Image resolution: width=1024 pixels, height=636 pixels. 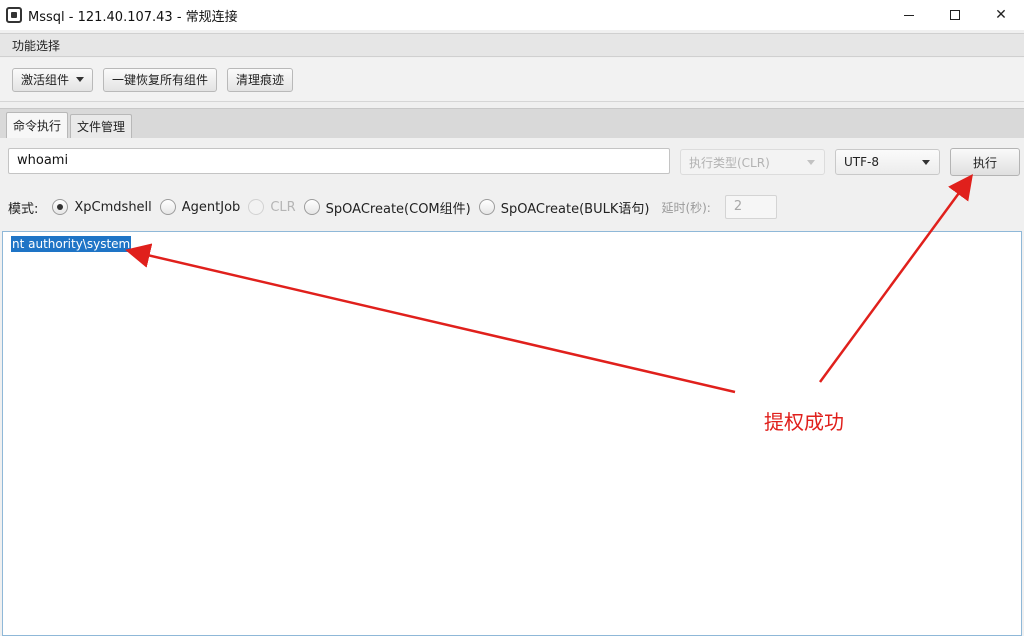 What do you see at coordinates (512, 80) in the screenshot?
I see `toolbar: 激活组件 一键恢复所有组件 清理痕迹` at bounding box center [512, 80].